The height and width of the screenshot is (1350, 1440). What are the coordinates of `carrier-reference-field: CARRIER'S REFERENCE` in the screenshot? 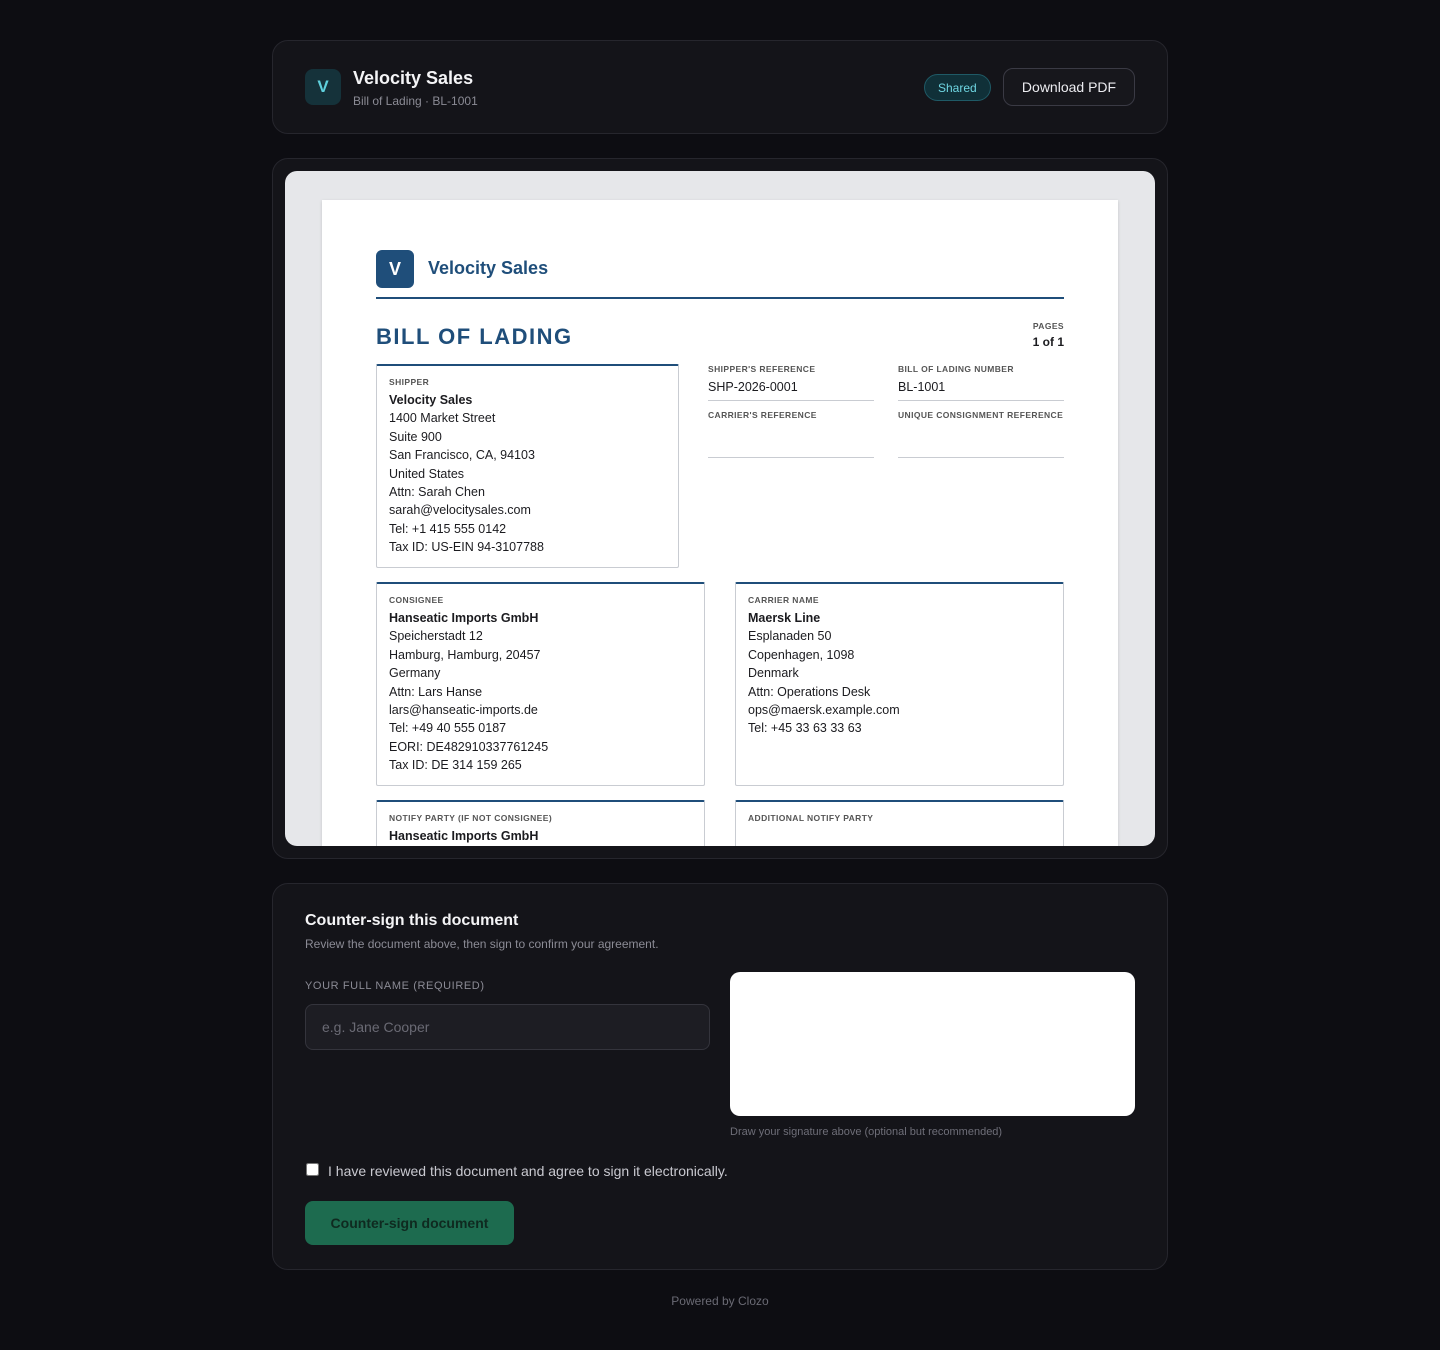 It's located at (791, 434).